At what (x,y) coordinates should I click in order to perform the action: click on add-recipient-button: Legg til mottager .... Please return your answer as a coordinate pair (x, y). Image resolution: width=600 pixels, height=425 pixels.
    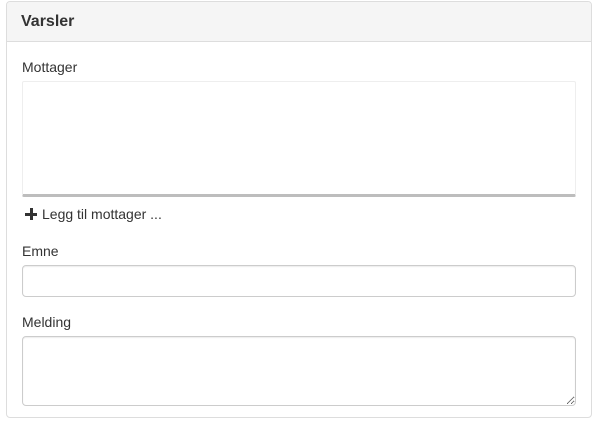
    Looking at the image, I should click on (93, 214).